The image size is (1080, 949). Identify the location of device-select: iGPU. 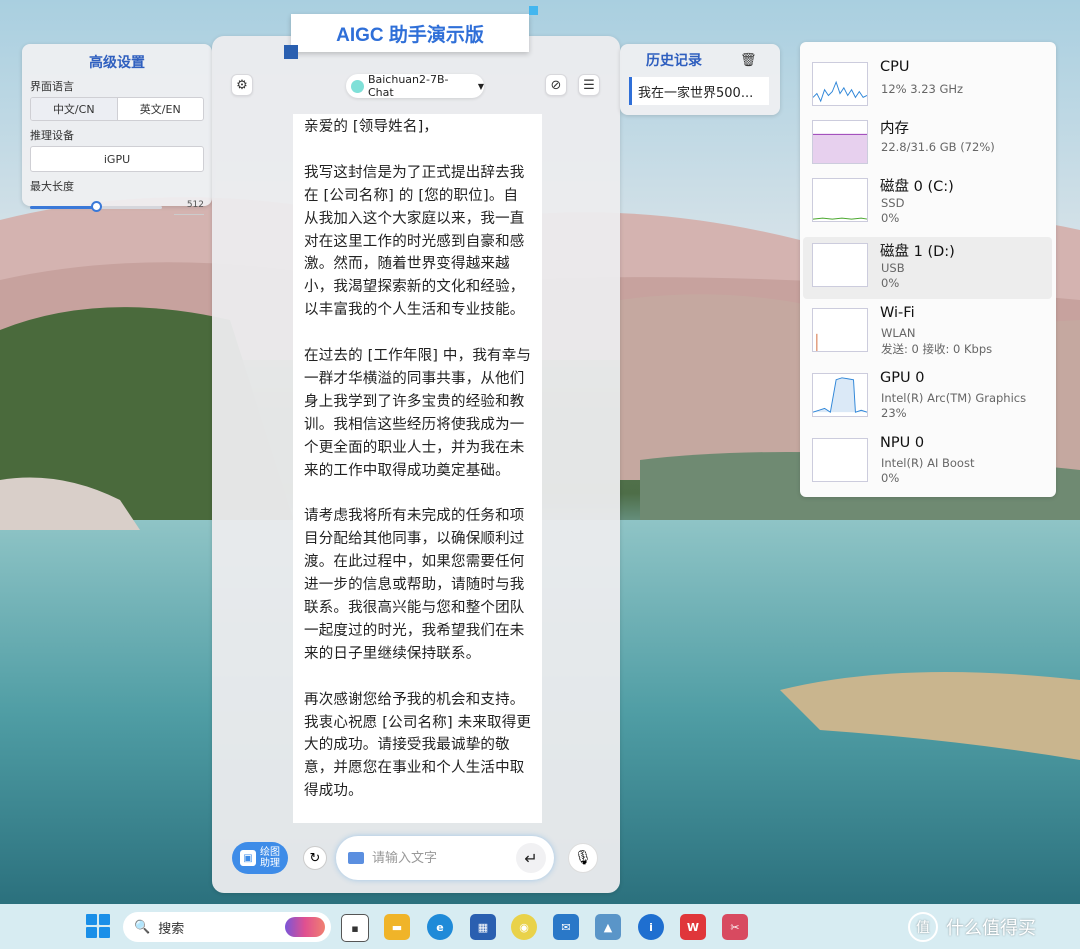
(117, 159).